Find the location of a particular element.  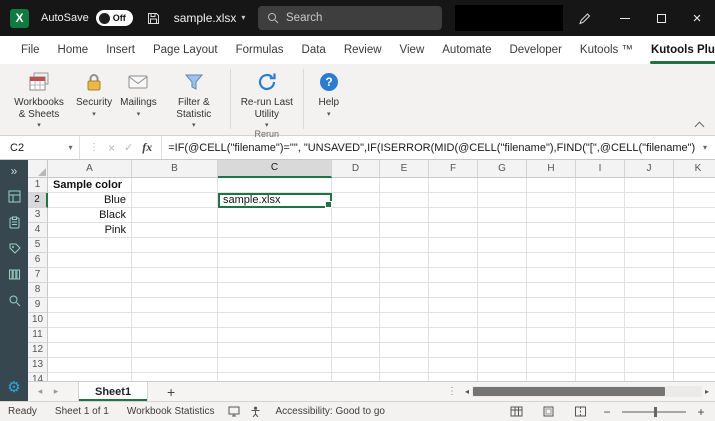

cell-B8 is located at coordinates (175, 290).